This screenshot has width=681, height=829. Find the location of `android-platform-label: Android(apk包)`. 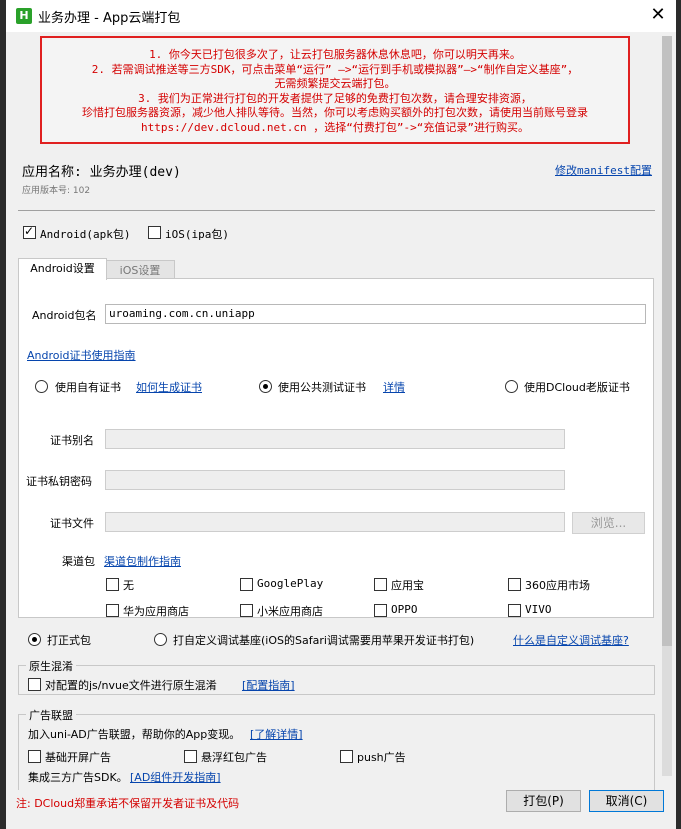

android-platform-label: Android(apk包) is located at coordinates (85, 234).